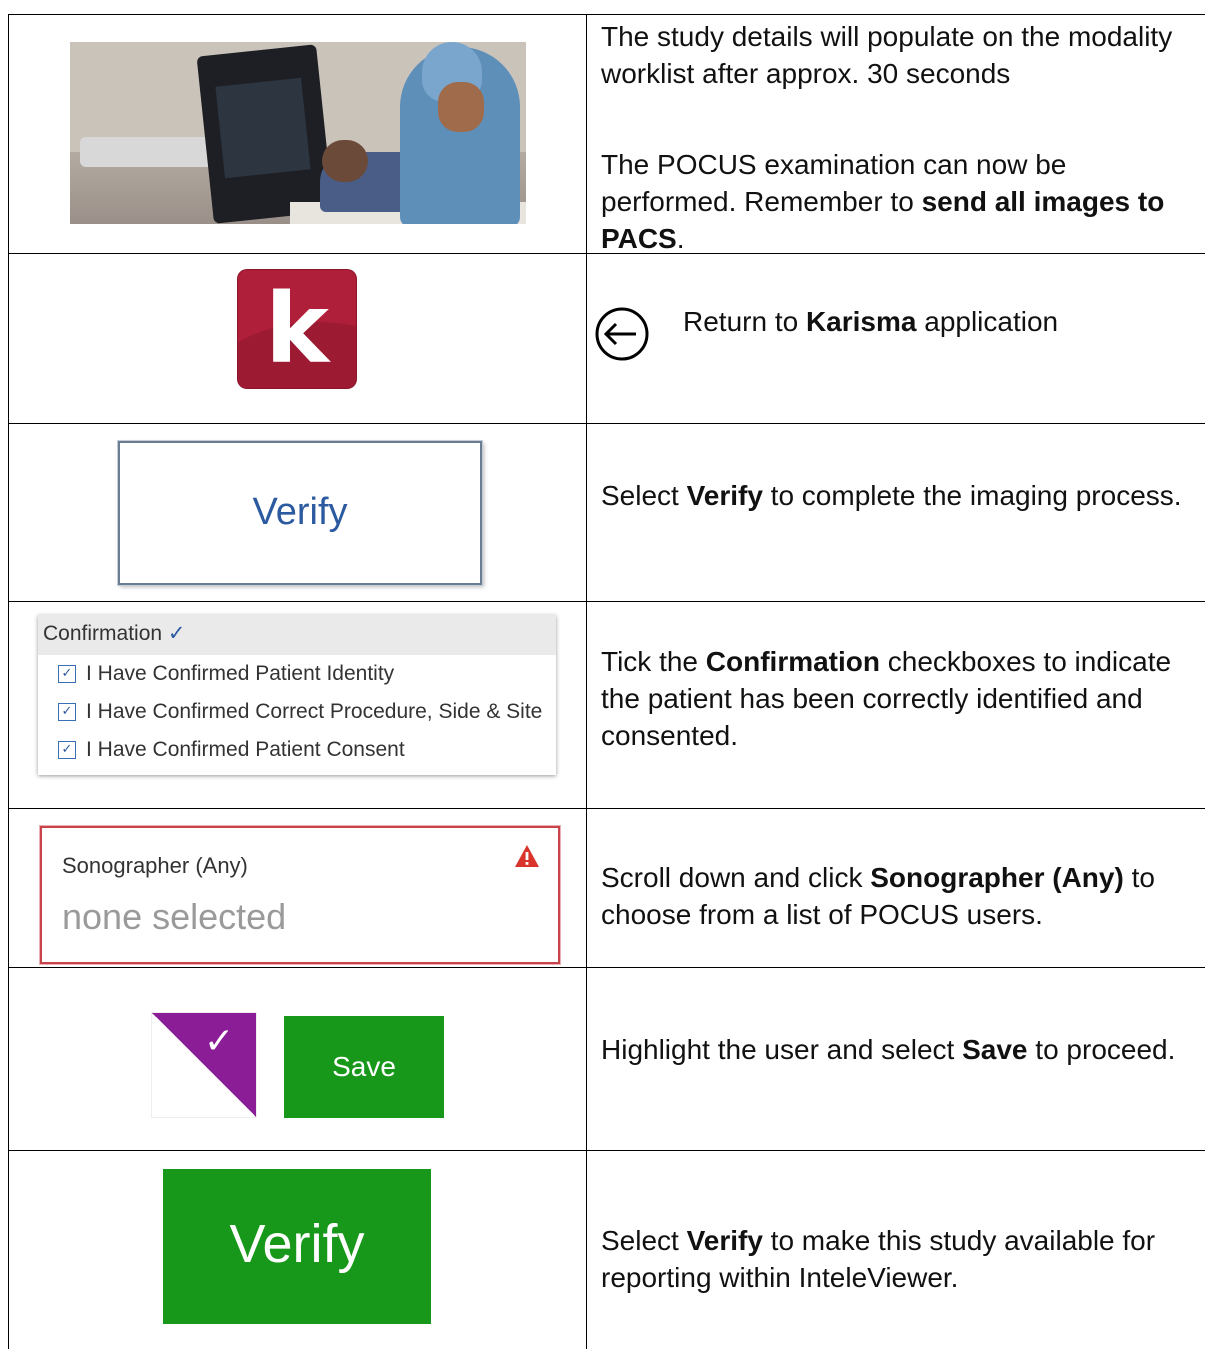 This screenshot has width=1205, height=1349. Describe the element at coordinates (240, 673) in the screenshot. I see `checkbox-label: I Have Confirmed Patient Identity` at that location.